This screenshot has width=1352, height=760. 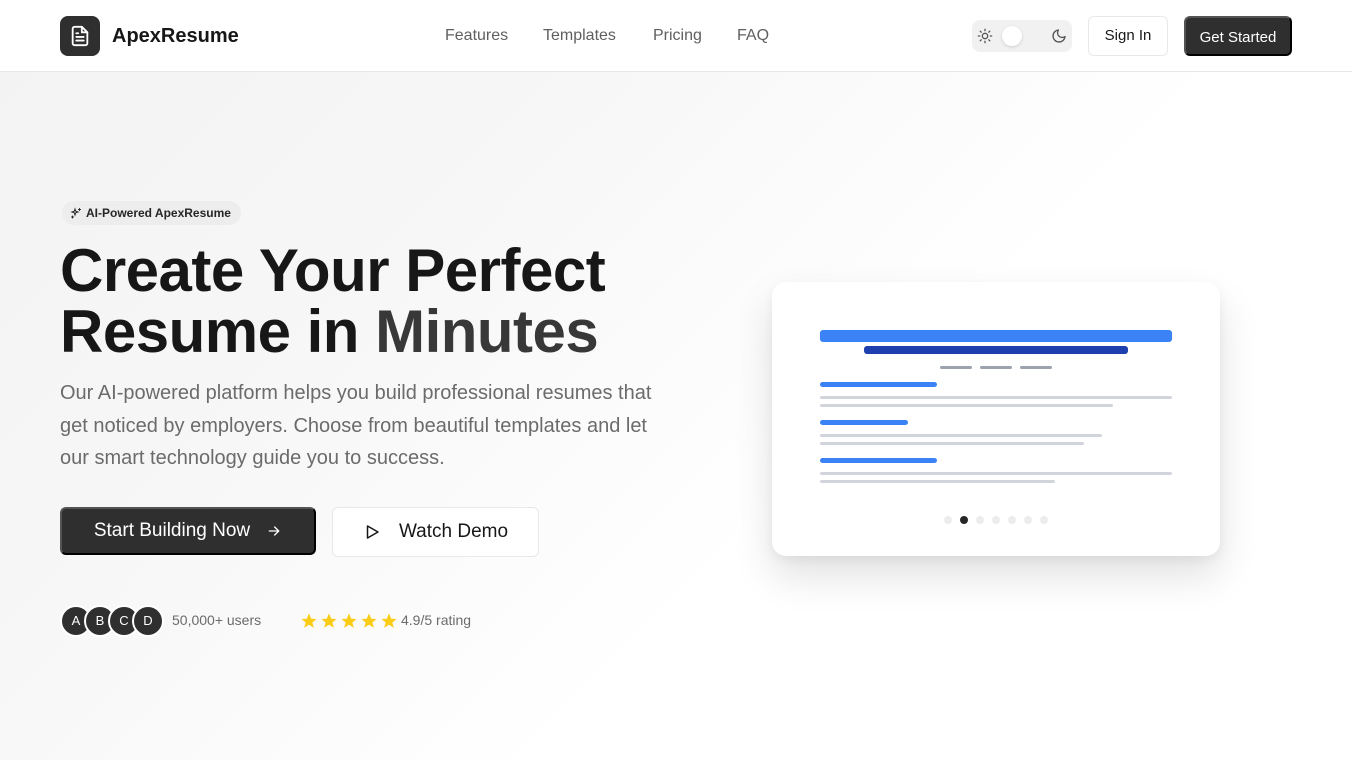 What do you see at coordinates (996, 350) in the screenshot?
I see `preview-title-bar` at bounding box center [996, 350].